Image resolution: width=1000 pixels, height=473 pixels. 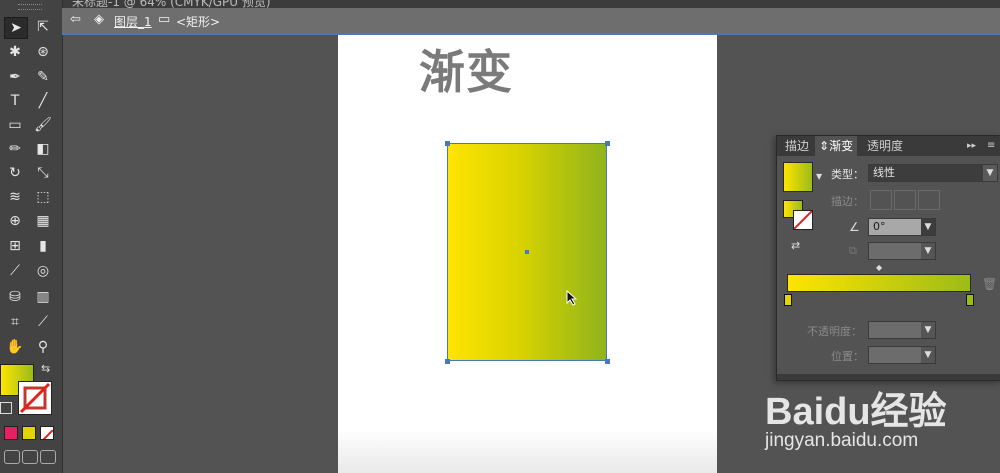 I want to click on gradient-slider, so click(x=879, y=283).